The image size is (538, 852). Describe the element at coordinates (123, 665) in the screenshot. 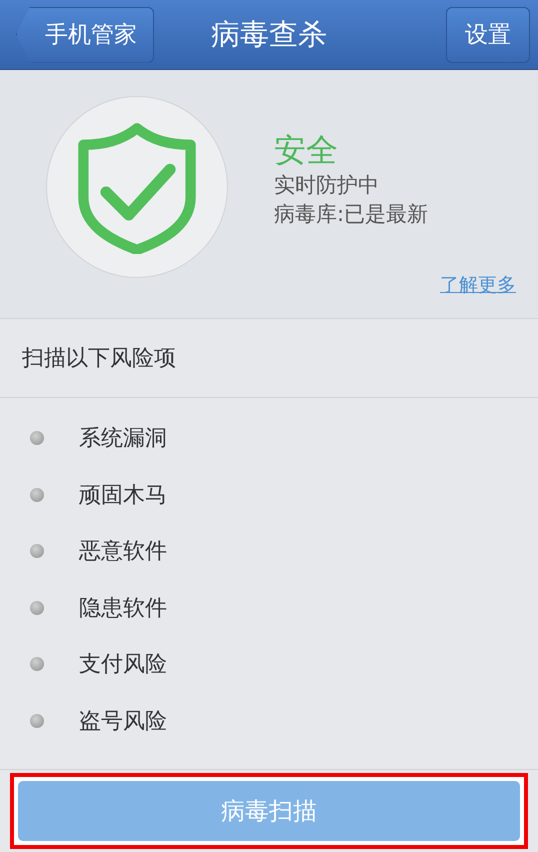

I see `risk-item: 支付风险` at that location.